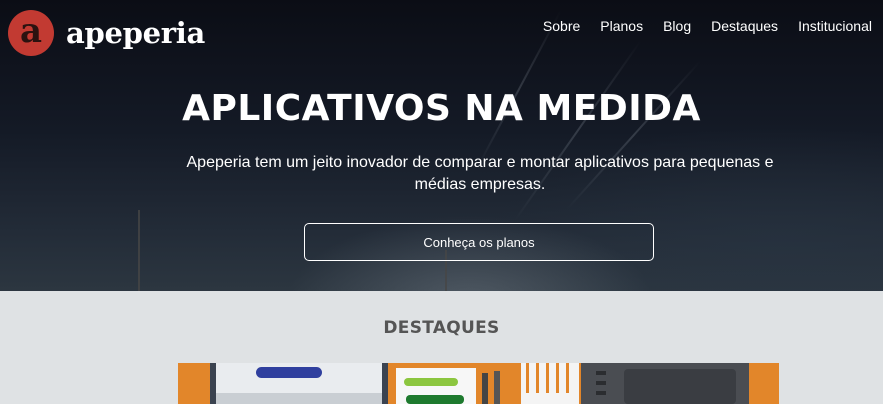 Image resolution: width=883 pixels, height=404 pixels. I want to click on see-plans-button: Conheça os planos, so click(479, 242).